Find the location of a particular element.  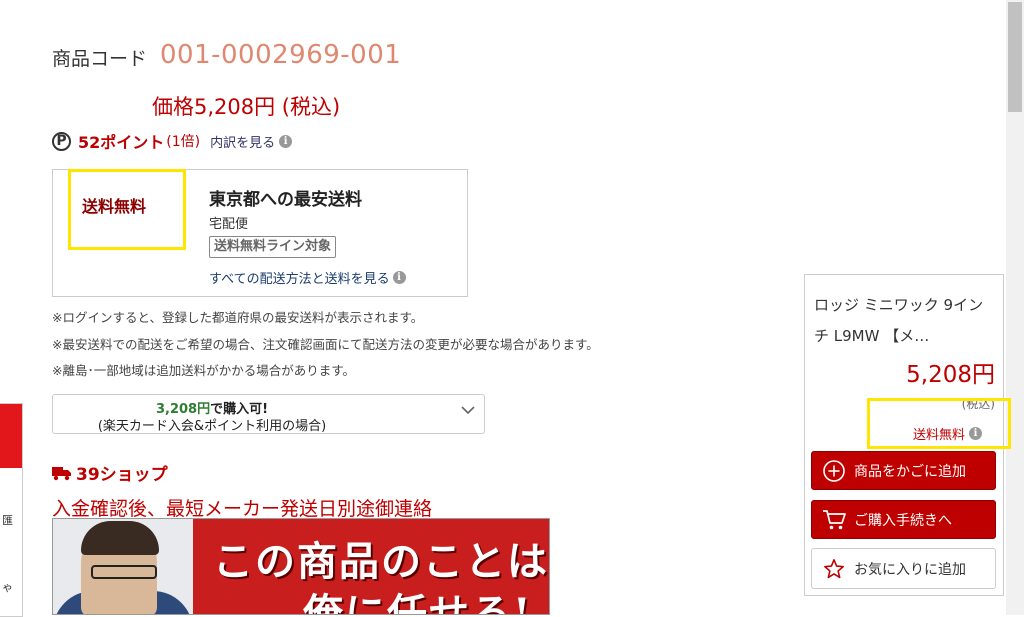

shop-name: 39ショップ is located at coordinates (122, 472).